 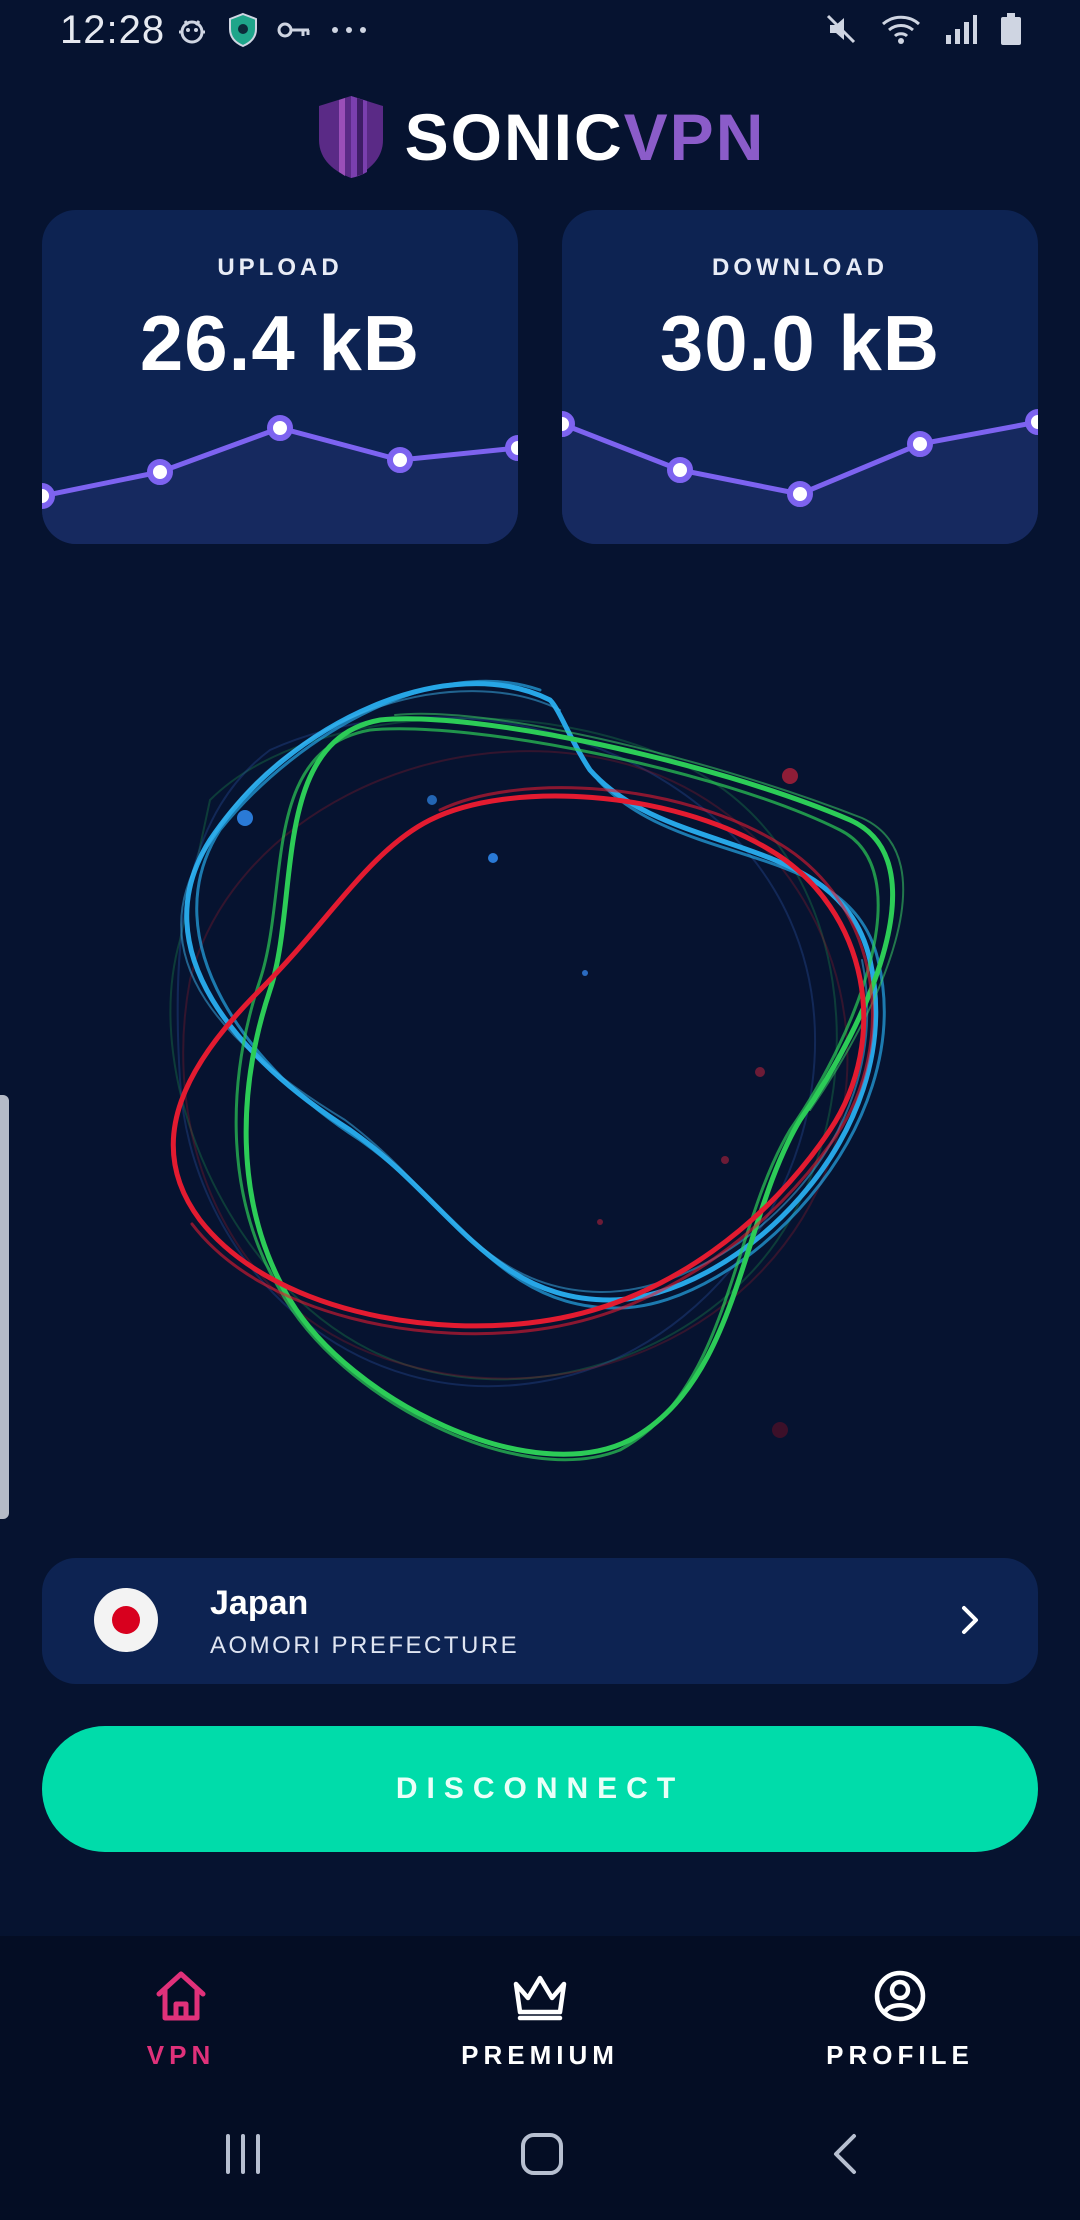 I want to click on download-value: 30.0 kB, so click(x=800, y=343).